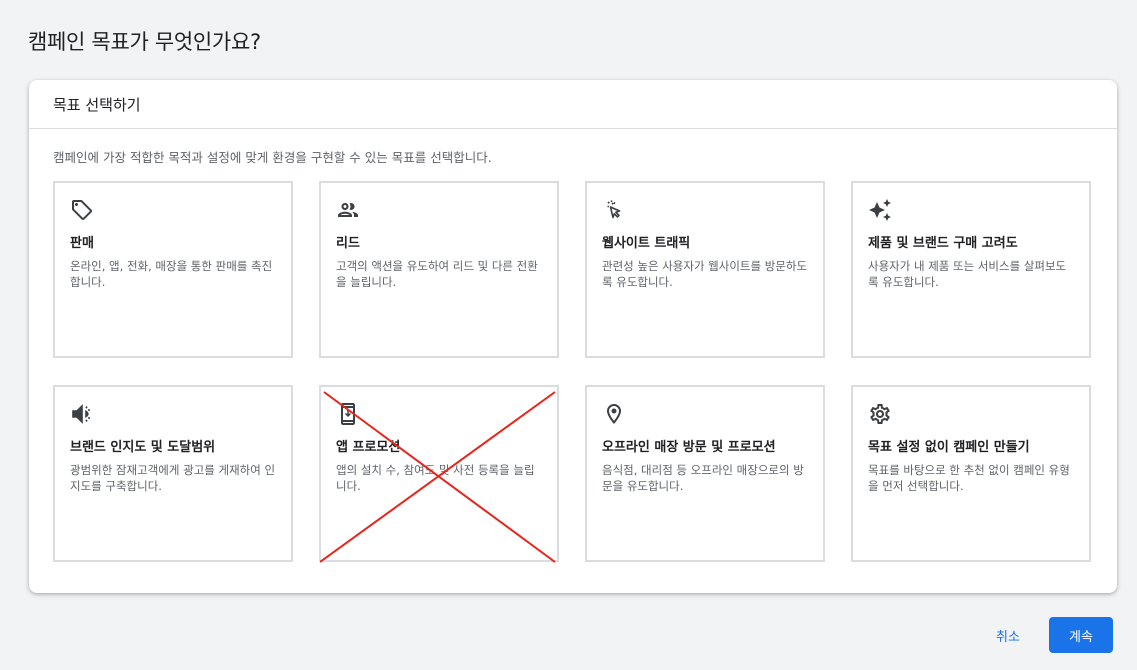 The image size is (1137, 670). I want to click on card-title: 제품 및 브랜드 구매 고려도, so click(943, 243).